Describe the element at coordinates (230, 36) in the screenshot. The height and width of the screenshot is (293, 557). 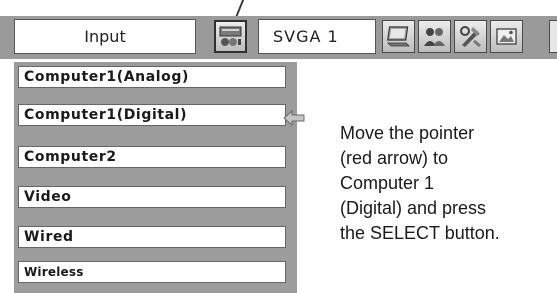
I see `input-source-icon` at that location.